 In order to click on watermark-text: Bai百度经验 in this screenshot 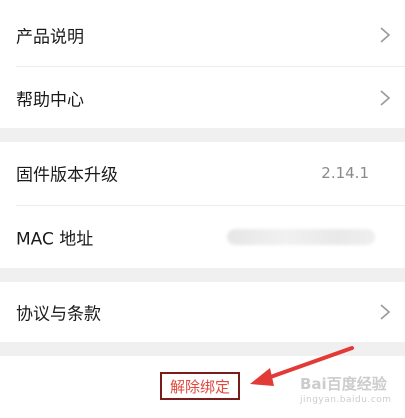, I will do `click(343, 384)`.